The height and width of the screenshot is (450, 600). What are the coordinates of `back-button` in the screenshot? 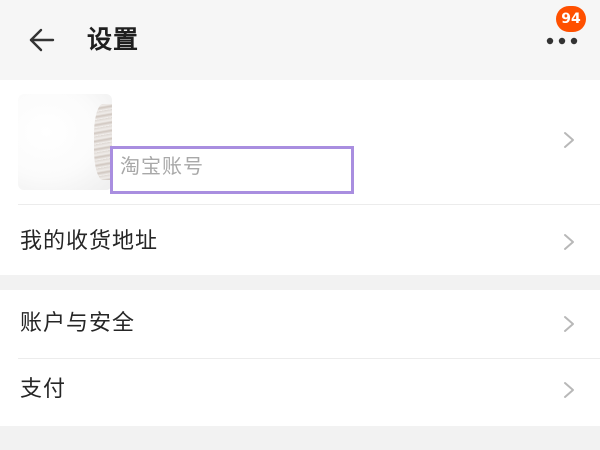 It's located at (42, 40).